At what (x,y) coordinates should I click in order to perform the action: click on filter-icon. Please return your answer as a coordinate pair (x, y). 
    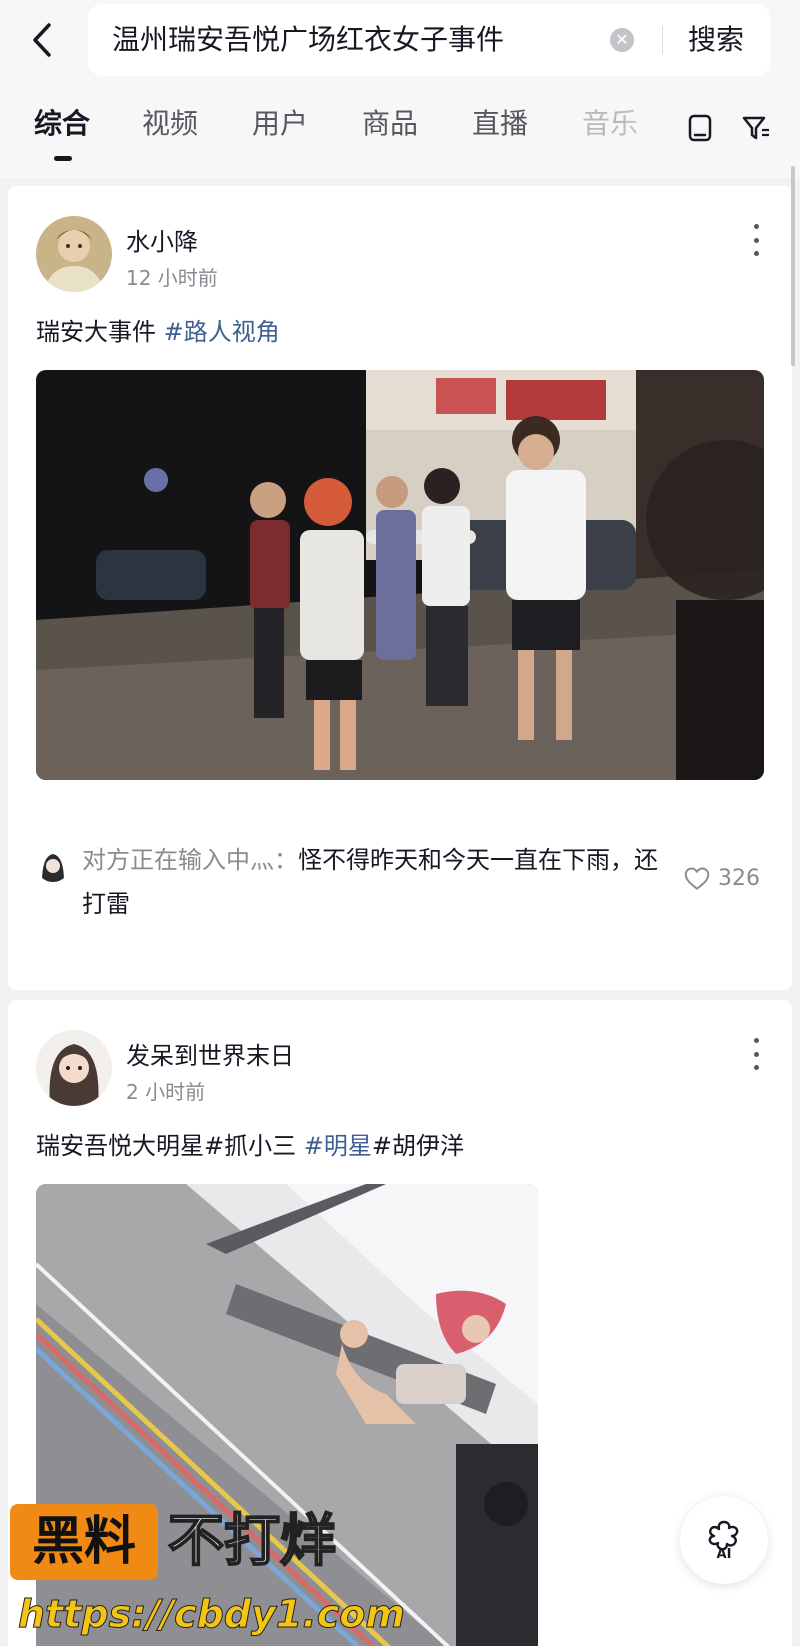
    Looking at the image, I should click on (756, 128).